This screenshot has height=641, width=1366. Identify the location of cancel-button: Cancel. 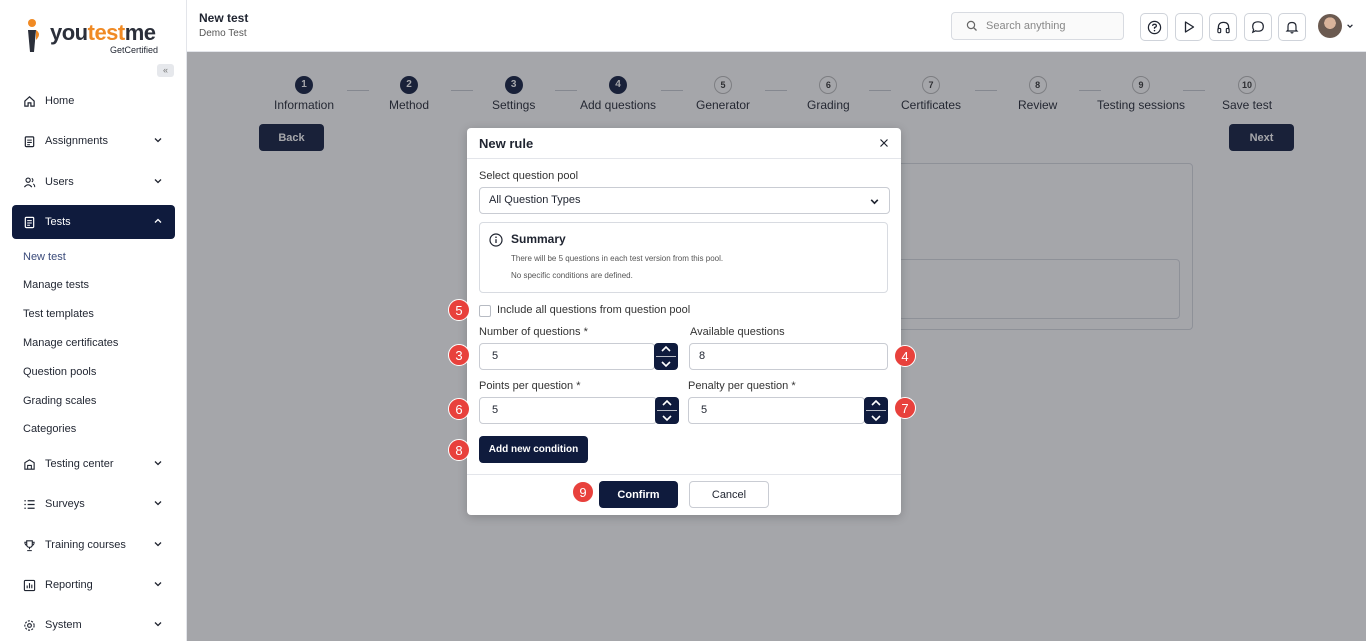
(729, 494).